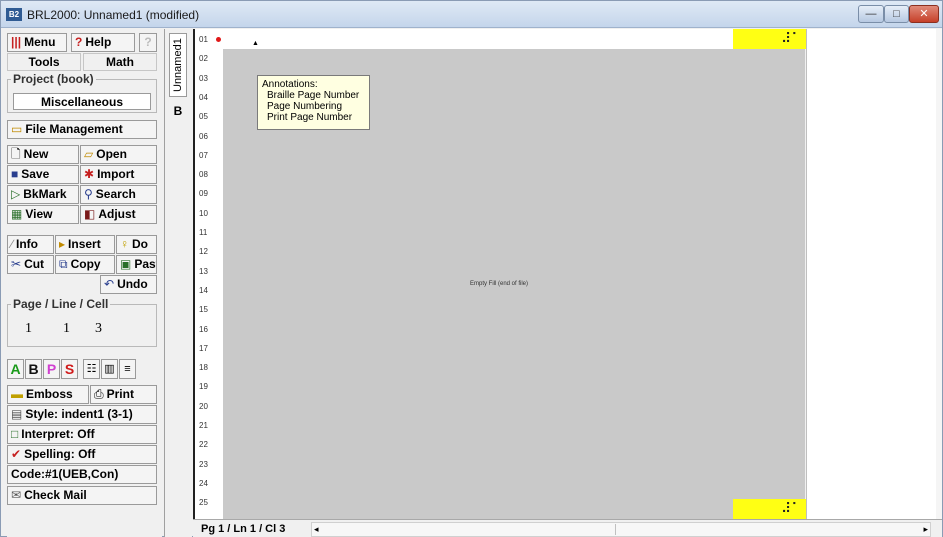 This screenshot has width=943, height=537. I want to click on insert-label: Insert, so click(84, 244).